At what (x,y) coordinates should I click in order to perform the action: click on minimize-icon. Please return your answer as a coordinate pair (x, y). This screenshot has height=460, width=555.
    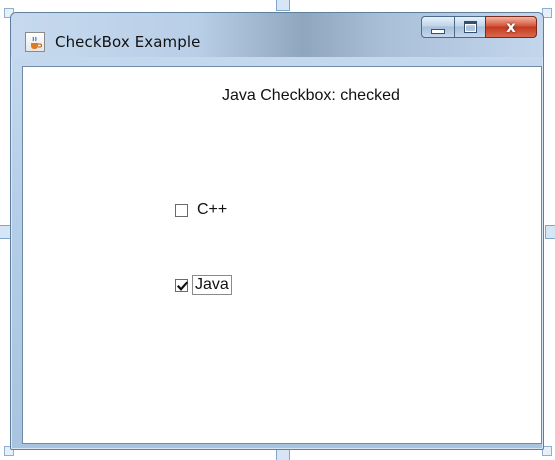
    Looking at the image, I should click on (438, 31).